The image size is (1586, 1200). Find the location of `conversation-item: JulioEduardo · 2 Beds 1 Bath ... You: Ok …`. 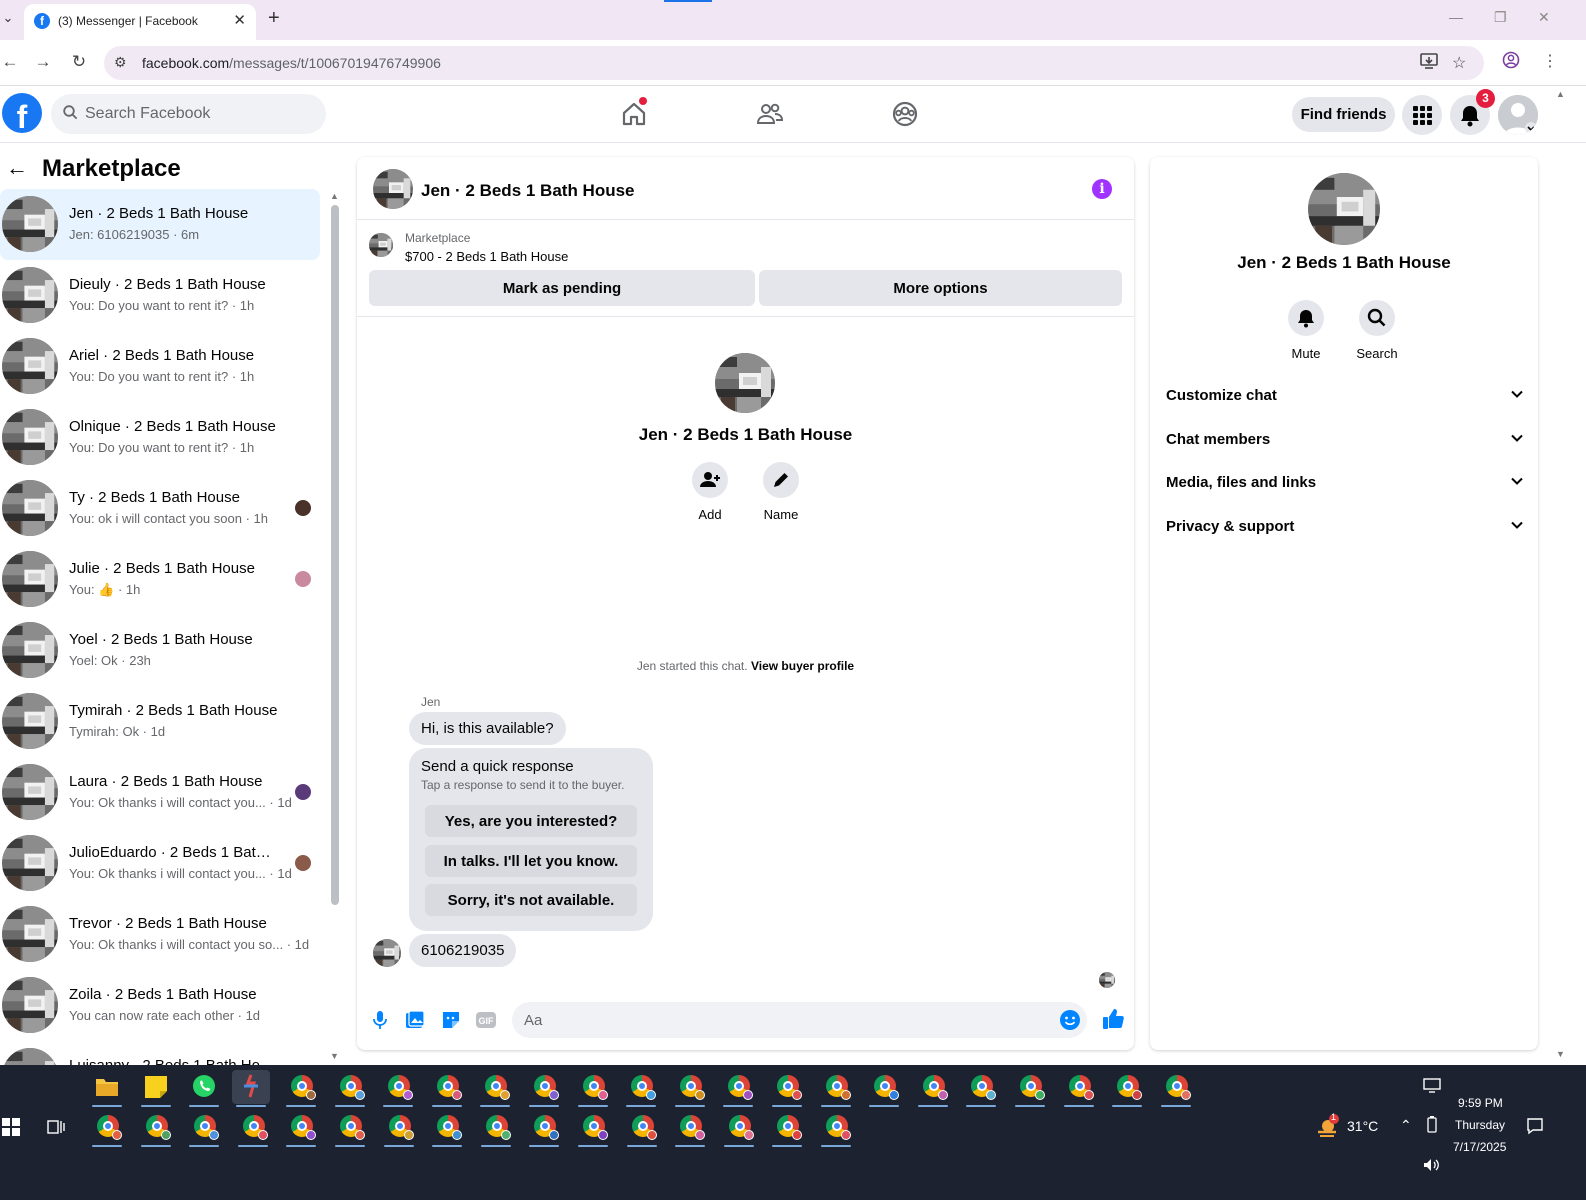

conversation-item: JulioEduardo · 2 Beds 1 Bath ... You: Ok … is located at coordinates (160, 863).